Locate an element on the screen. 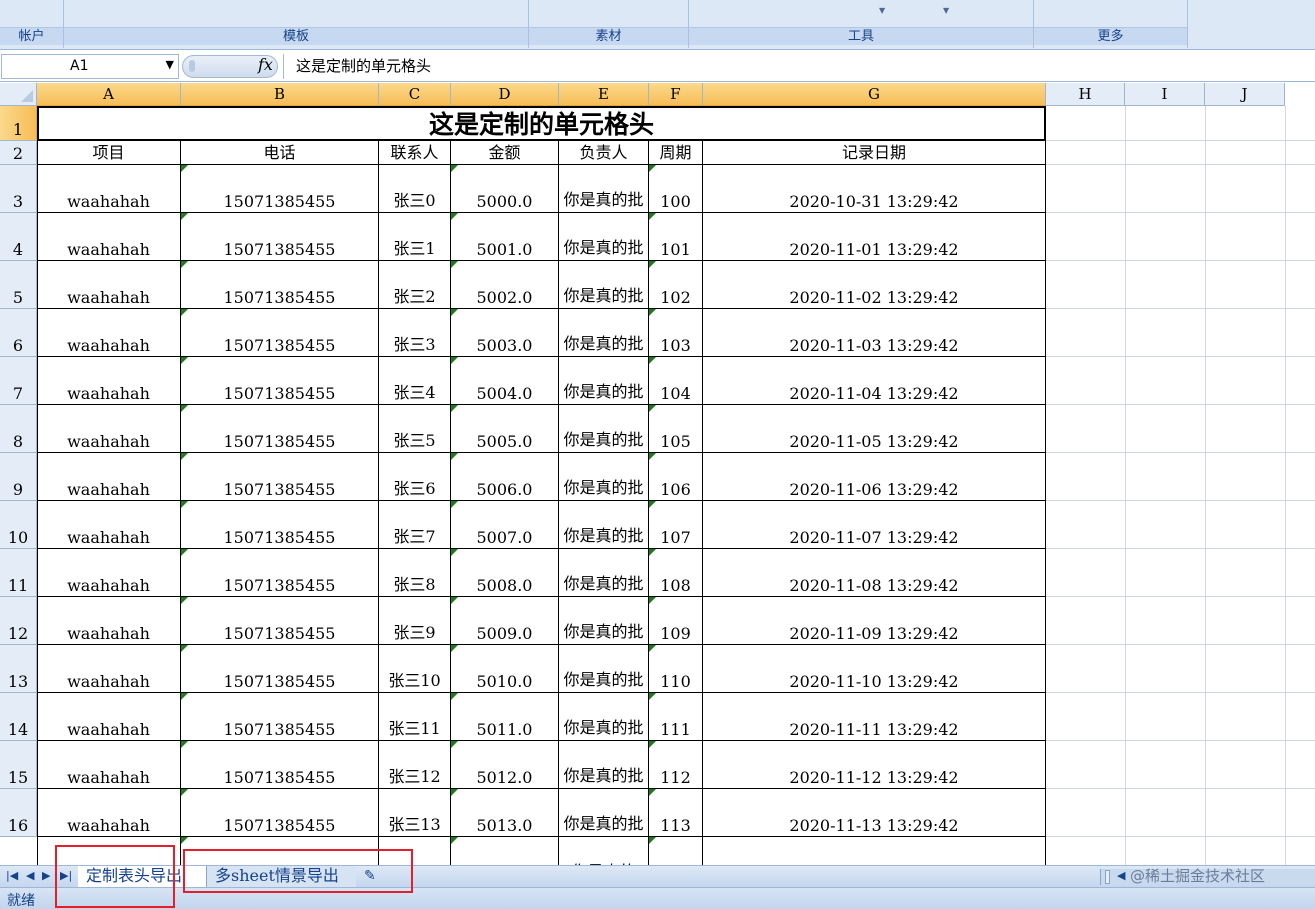 This screenshot has width=1315, height=909. column-header-d: D is located at coordinates (505, 94).